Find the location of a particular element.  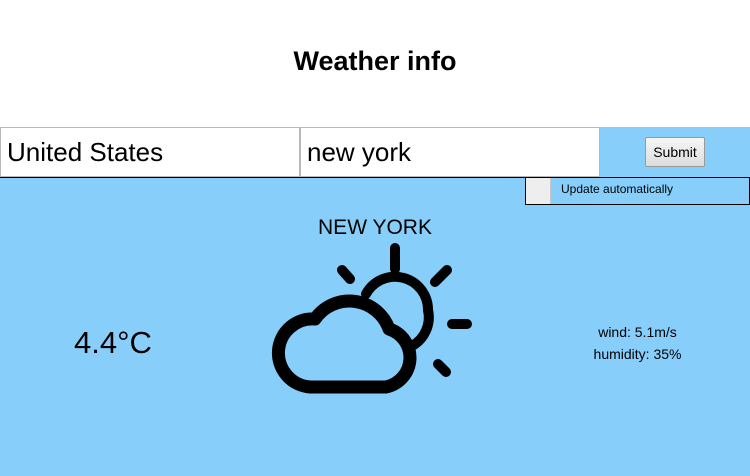

auto-update-toggle: Update automatically is located at coordinates (637, 191).